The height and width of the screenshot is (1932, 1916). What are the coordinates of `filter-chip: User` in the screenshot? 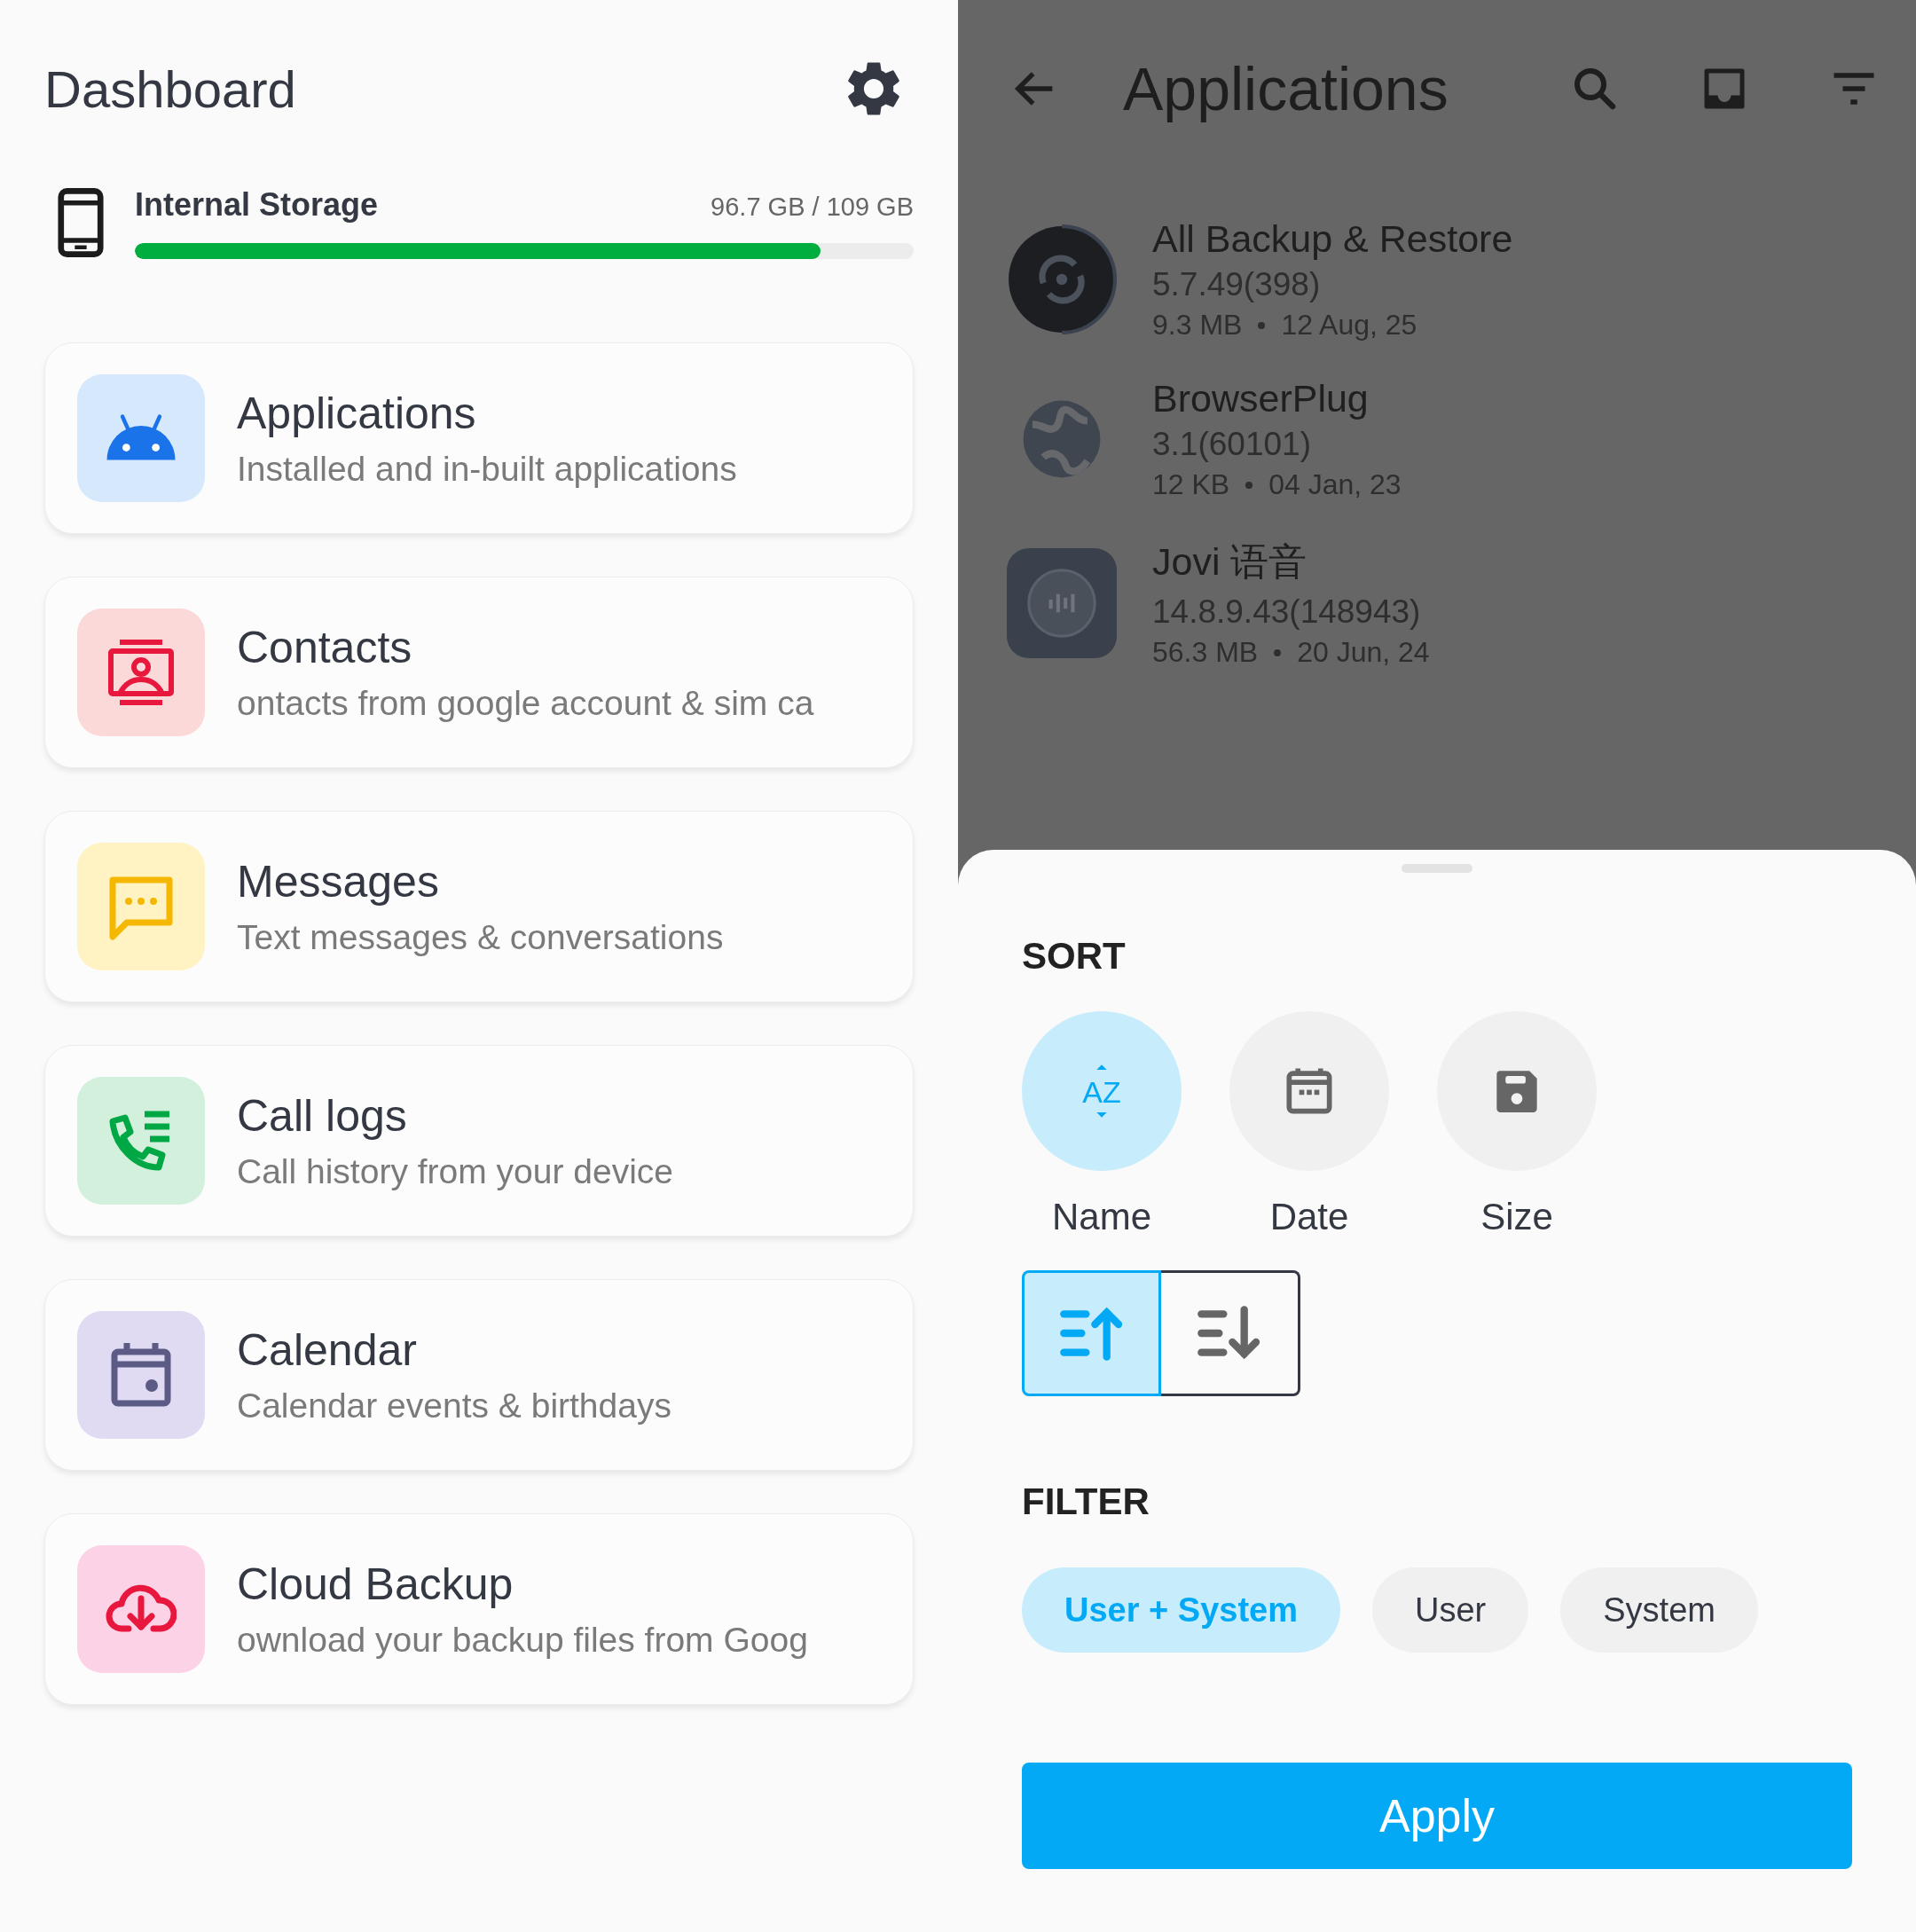 It's located at (1451, 1610).